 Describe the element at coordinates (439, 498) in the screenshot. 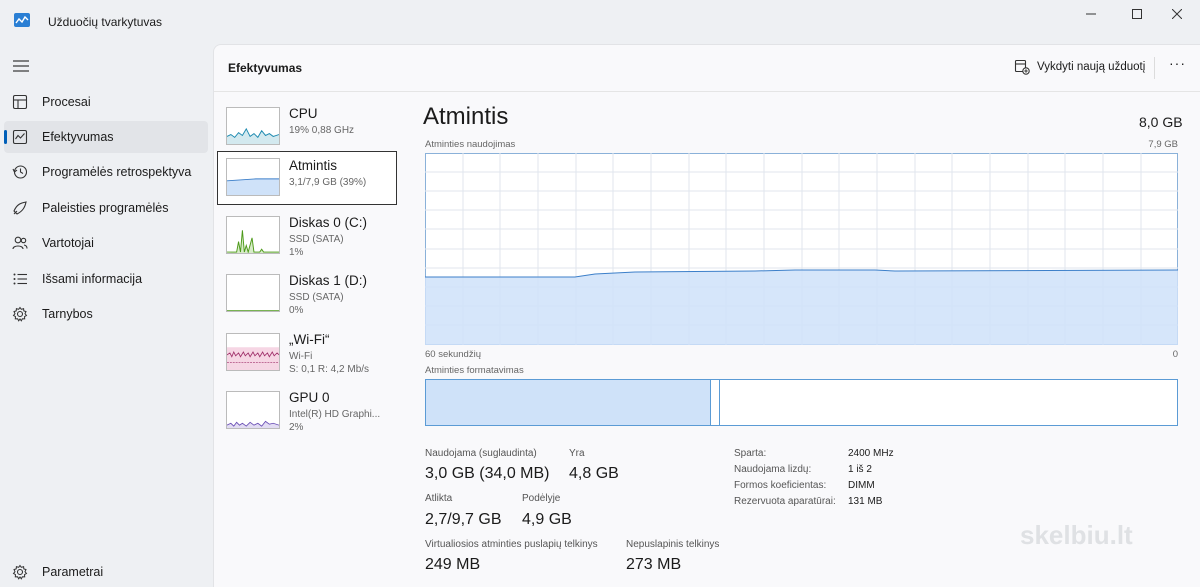

I see `committed-label: Atlikta` at that location.